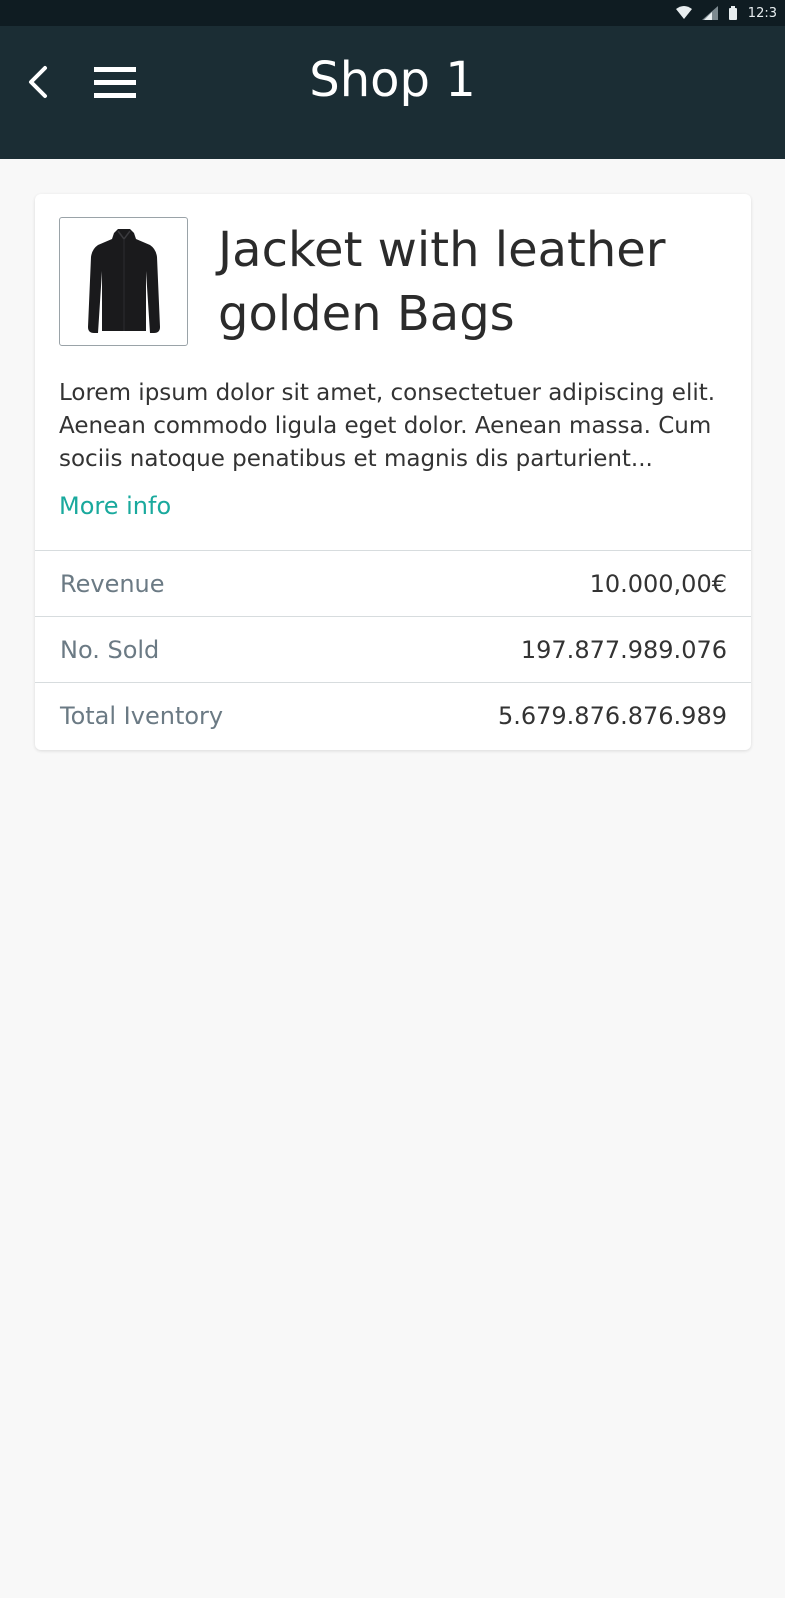  Describe the element at coordinates (683, 13) in the screenshot. I see `wifi-icon` at that location.